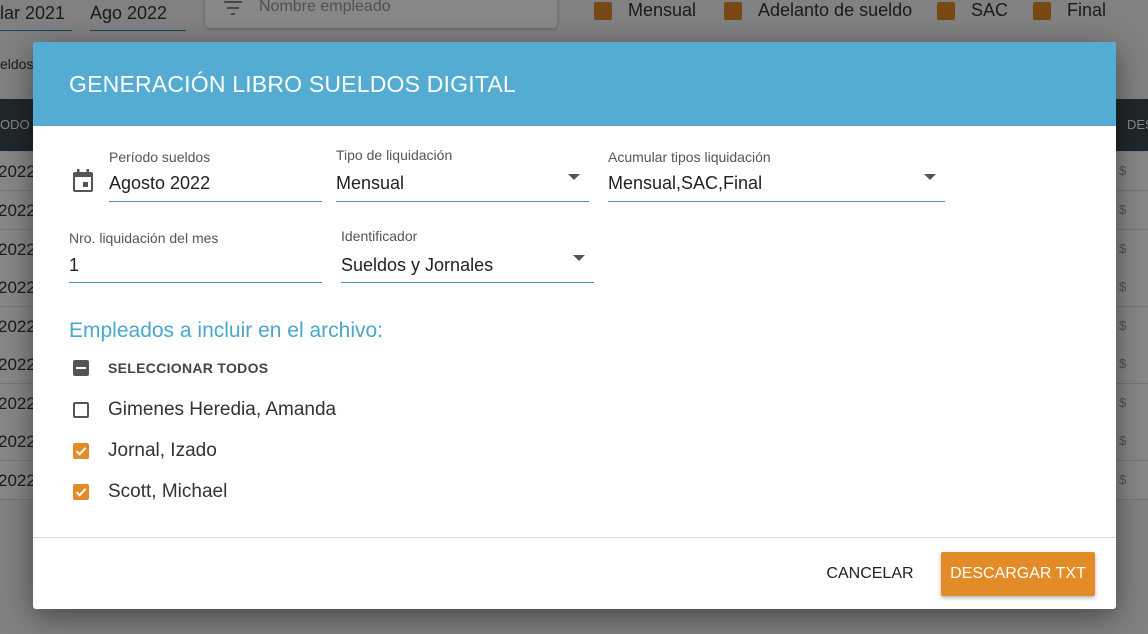 The image size is (1148, 634). Describe the element at coordinates (685, 183) in the screenshot. I see `acumular-tipos-value: Mensual,SAC,Final` at that location.